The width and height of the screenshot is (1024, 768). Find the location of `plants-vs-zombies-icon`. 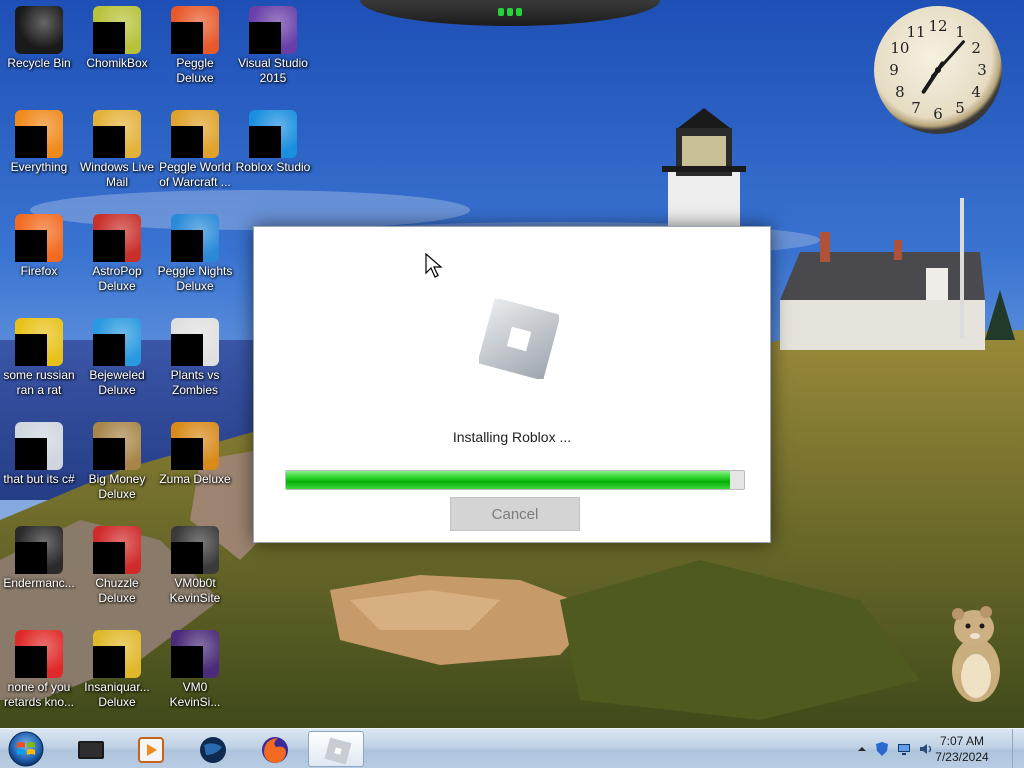

plants-vs-zombies-icon is located at coordinates (195, 342).